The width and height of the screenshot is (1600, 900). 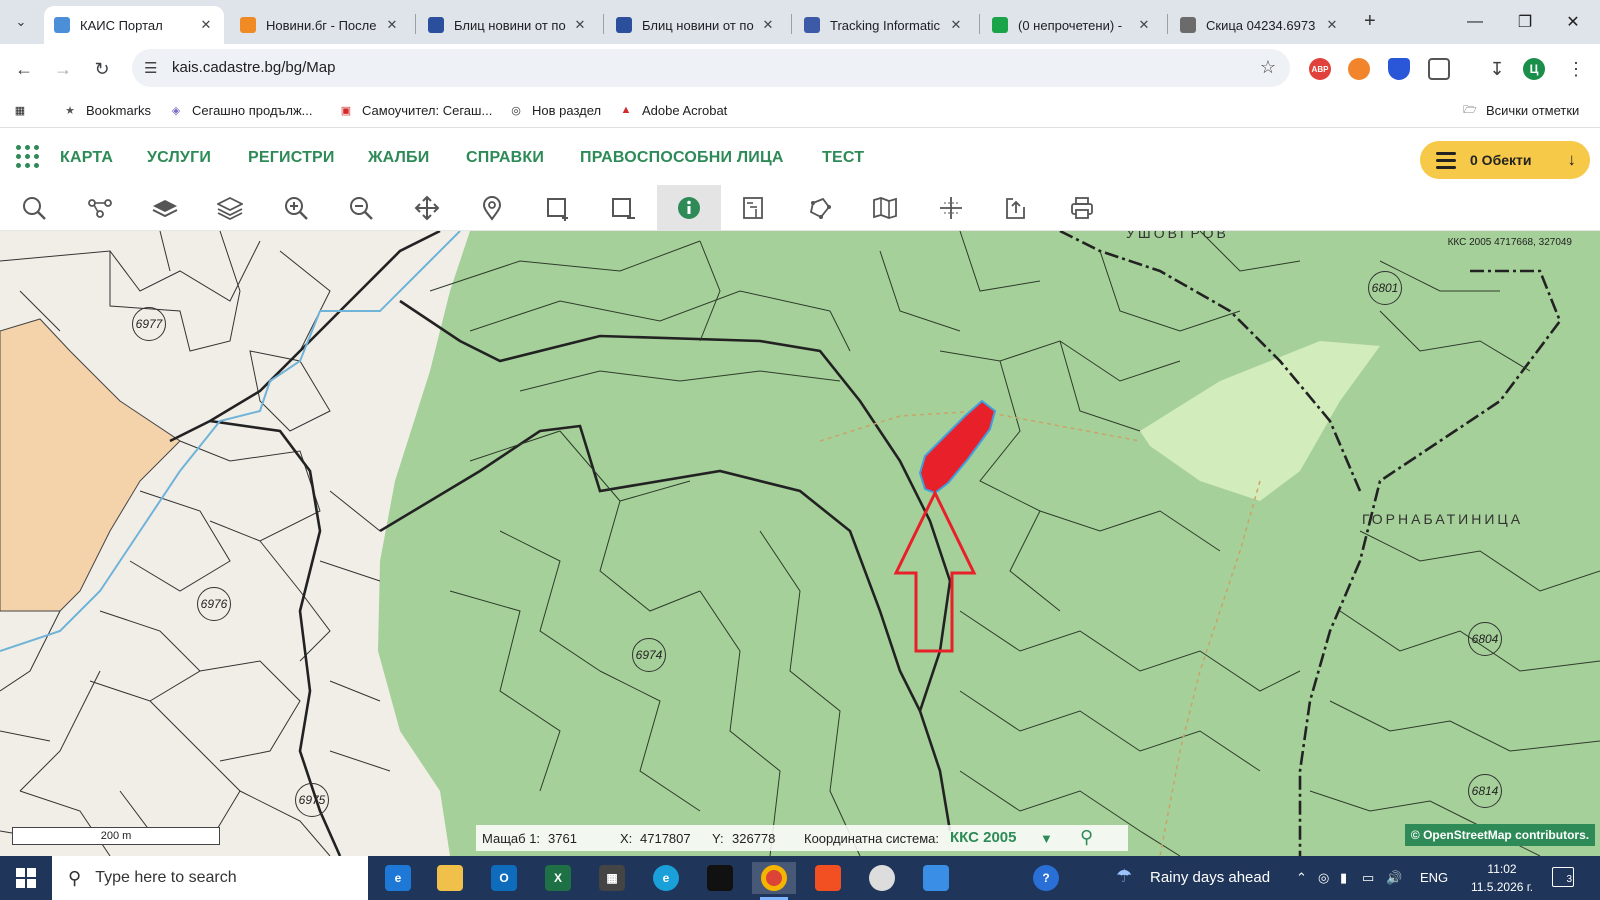 What do you see at coordinates (612, 878) in the screenshot?
I see `calculator-taskbar-icon: ▦` at bounding box center [612, 878].